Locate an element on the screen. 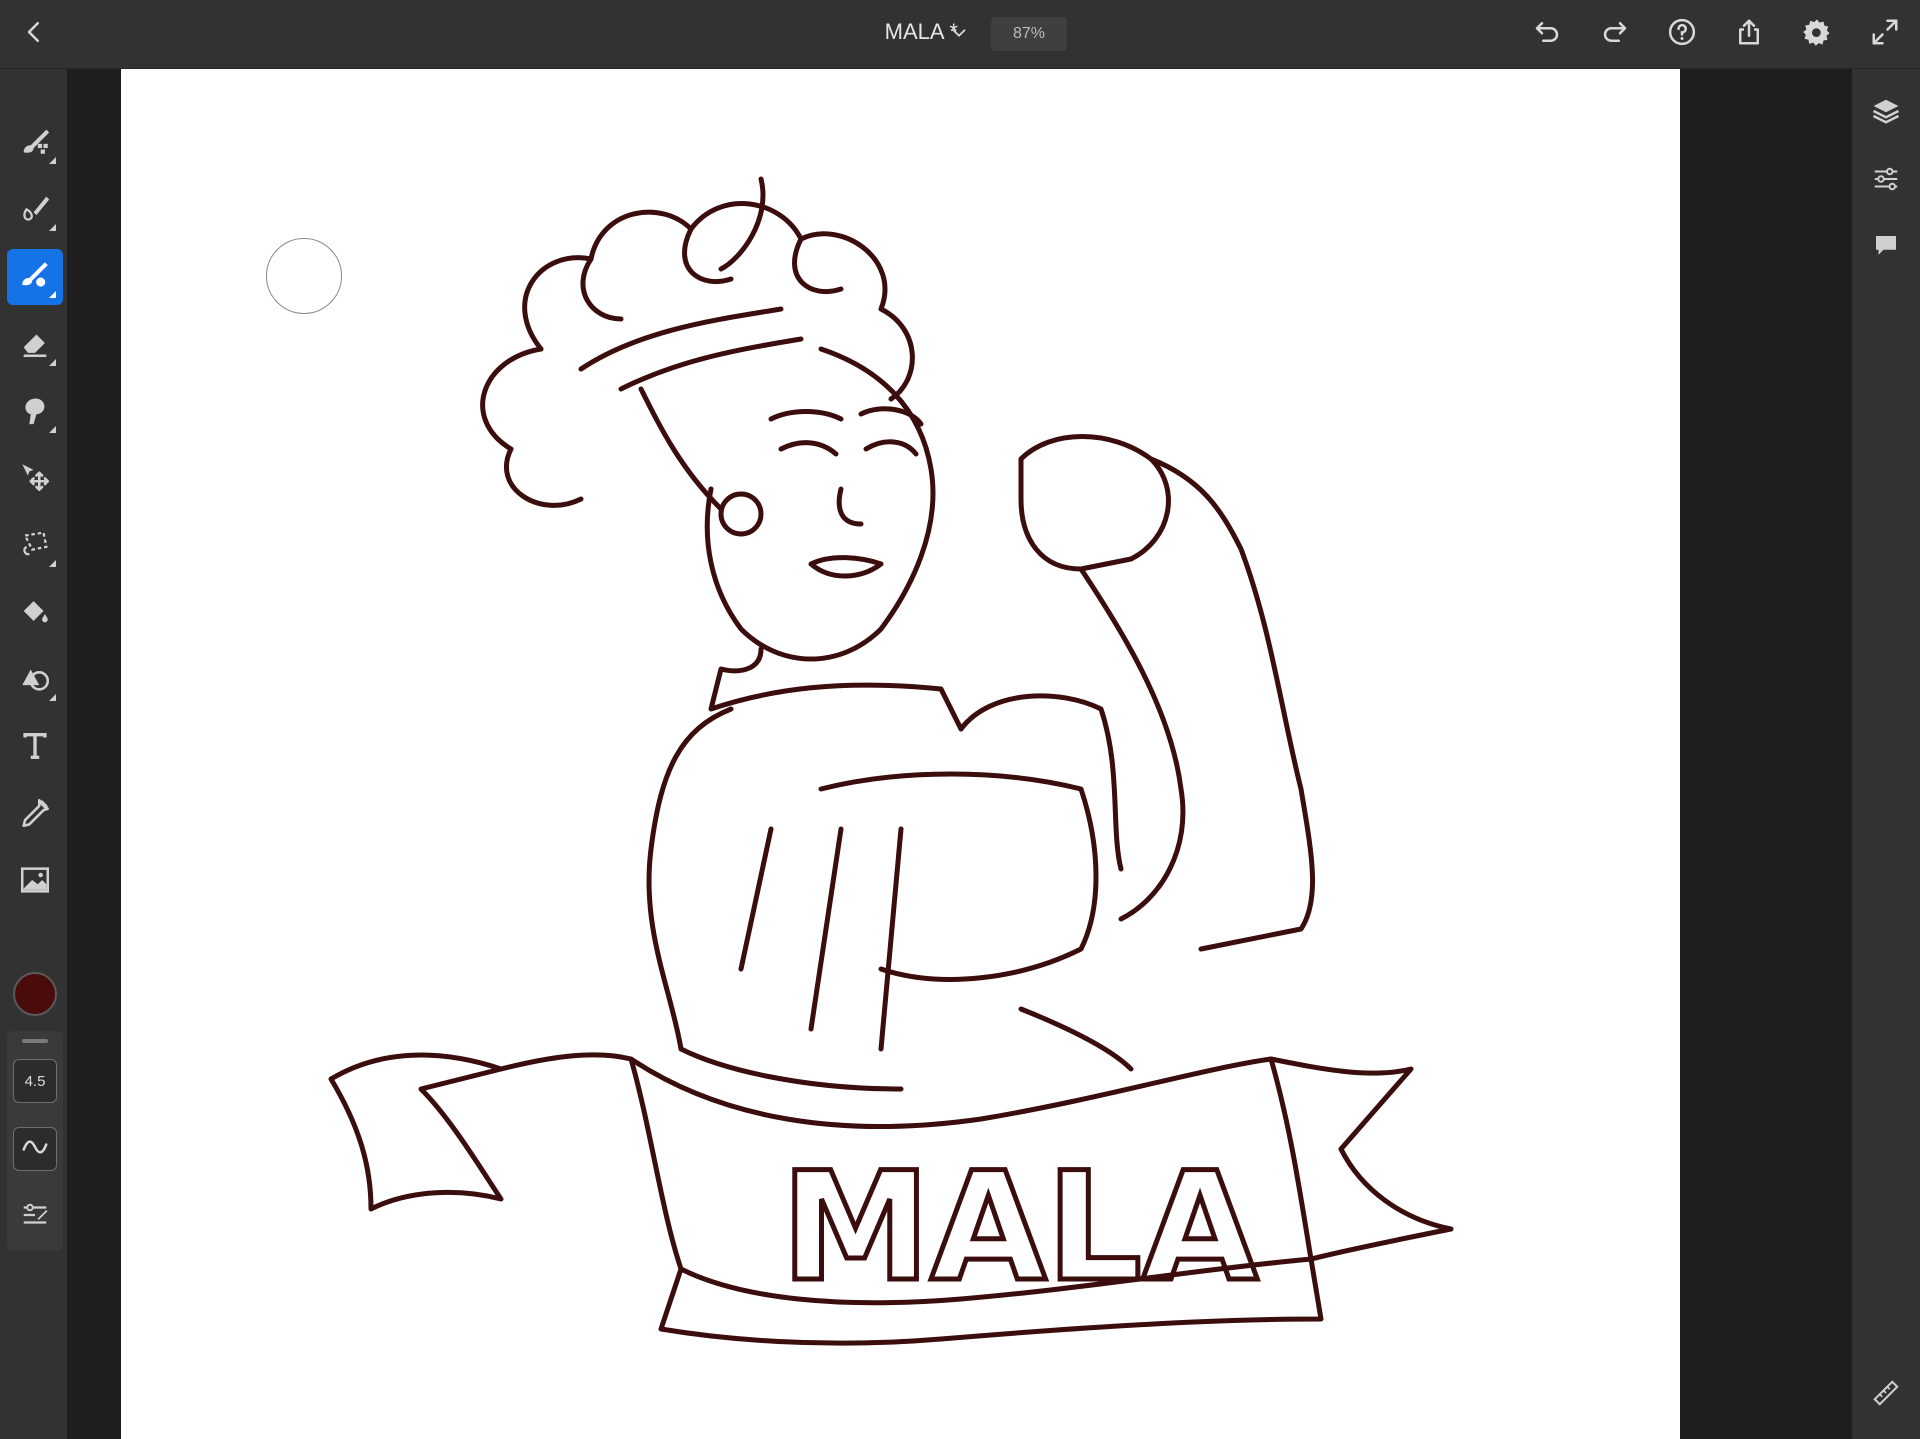 The width and height of the screenshot is (1920, 1439). comments-button is located at coordinates (1886, 248).